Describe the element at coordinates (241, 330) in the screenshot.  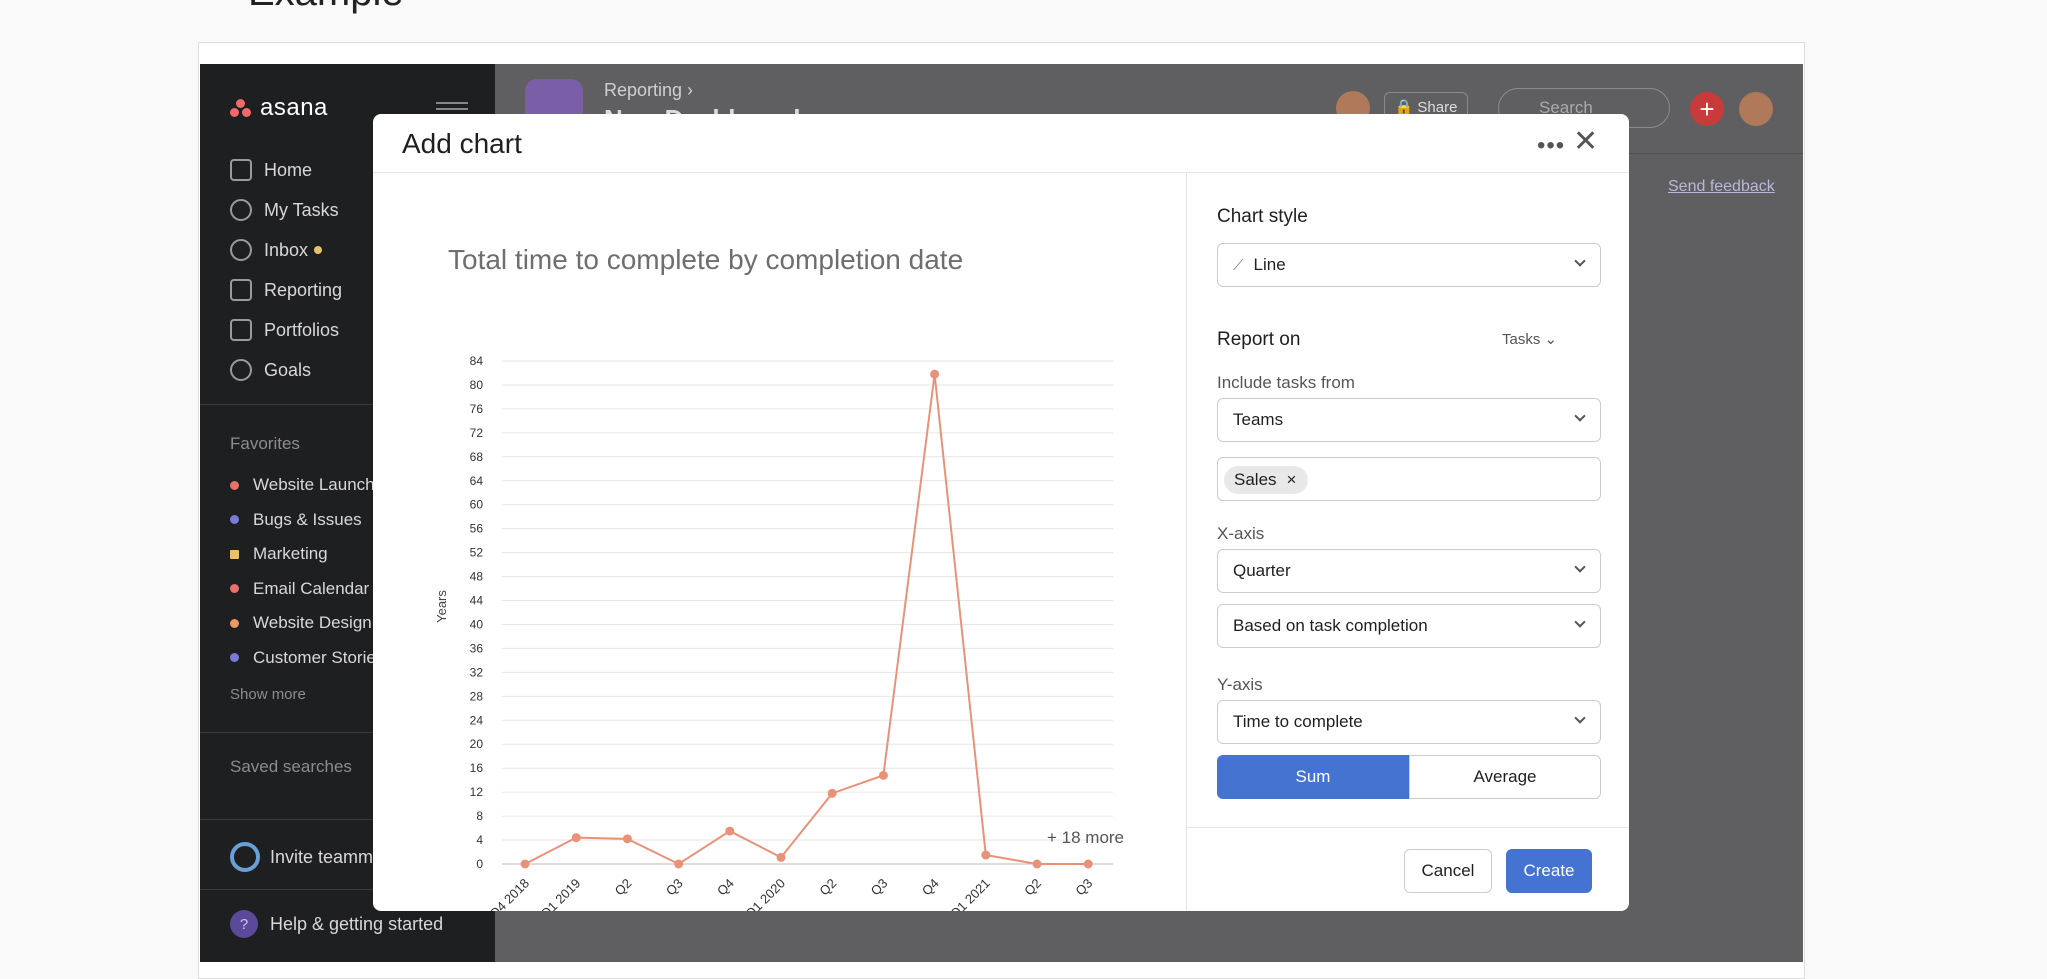
I see `portfolio-icon` at that location.